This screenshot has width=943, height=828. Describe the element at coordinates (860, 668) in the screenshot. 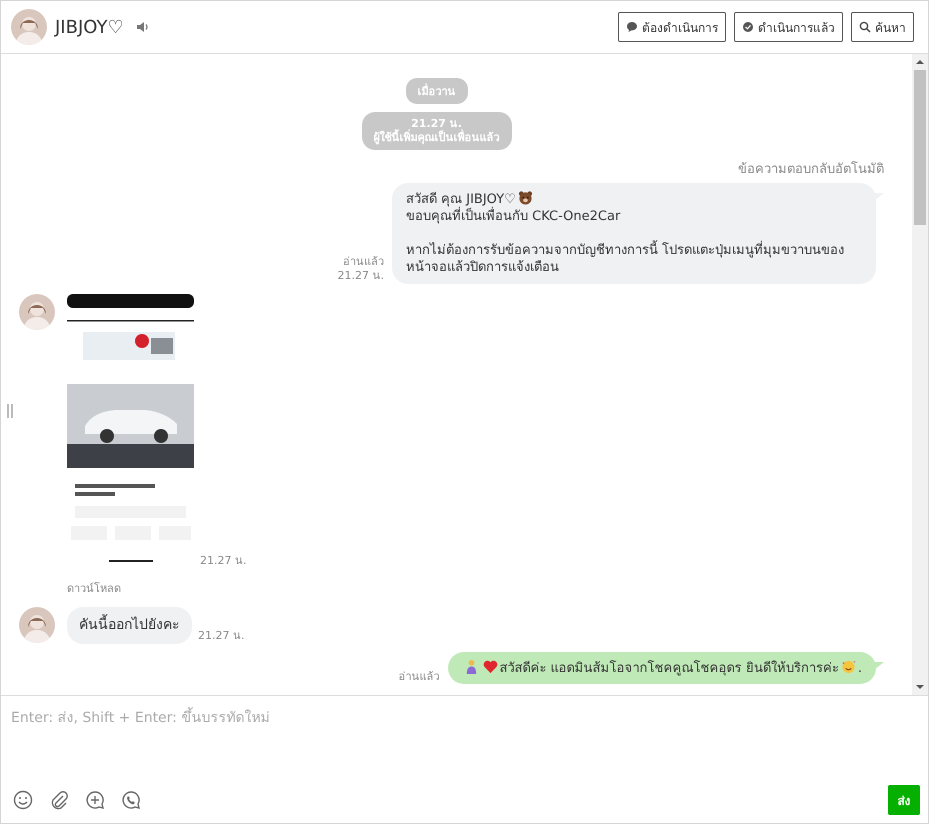

I see `message-text: .` at that location.